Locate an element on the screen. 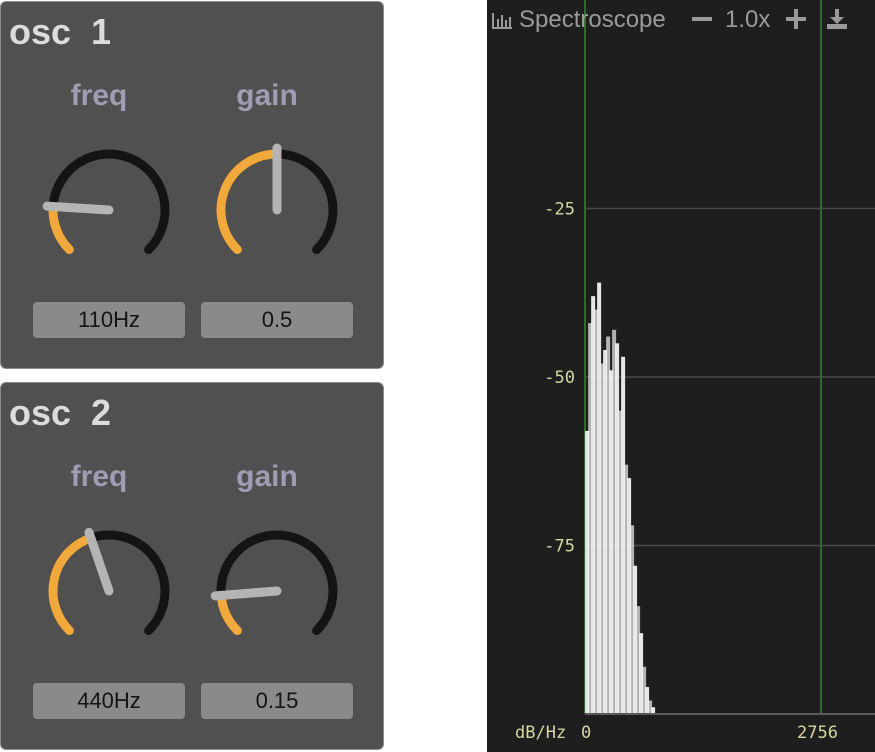 The height and width of the screenshot is (752, 875). y-tick-label: -25 is located at coordinates (559, 210).